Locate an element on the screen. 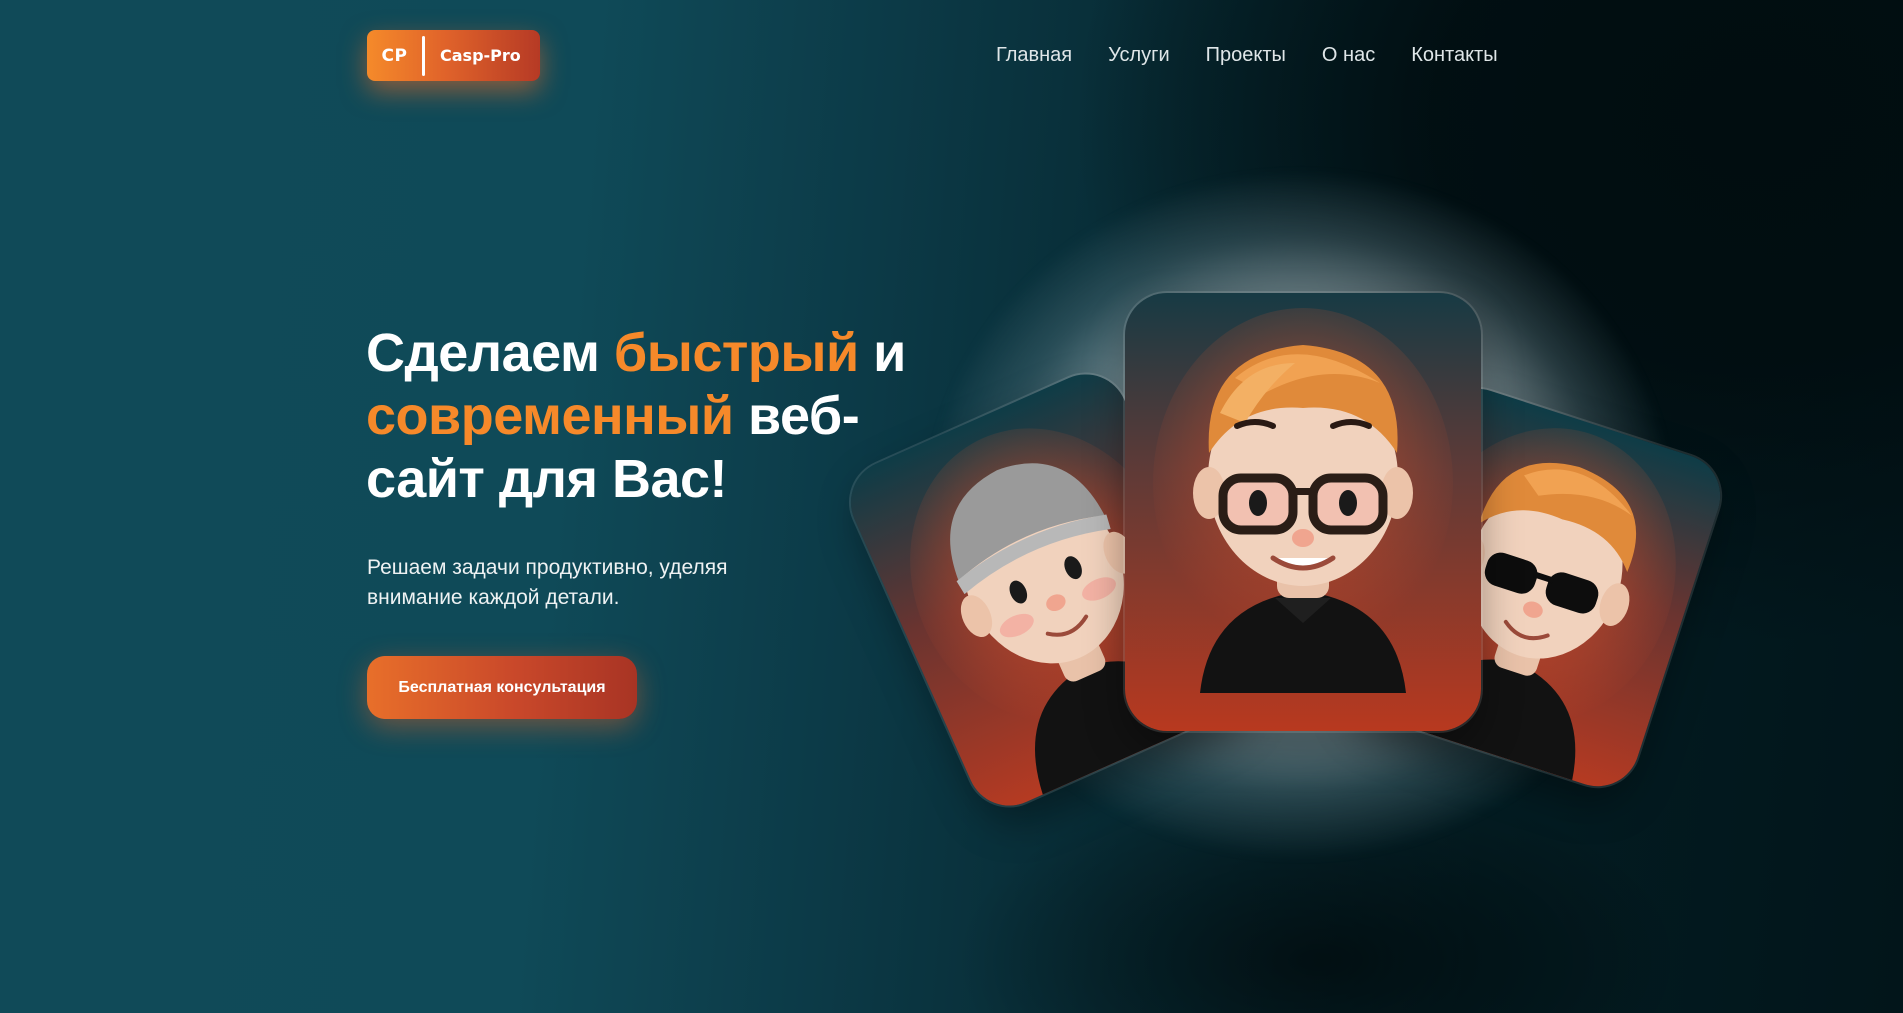 The width and height of the screenshot is (1903, 1013). hero-title-accent-modern: современный is located at coordinates (550, 416).